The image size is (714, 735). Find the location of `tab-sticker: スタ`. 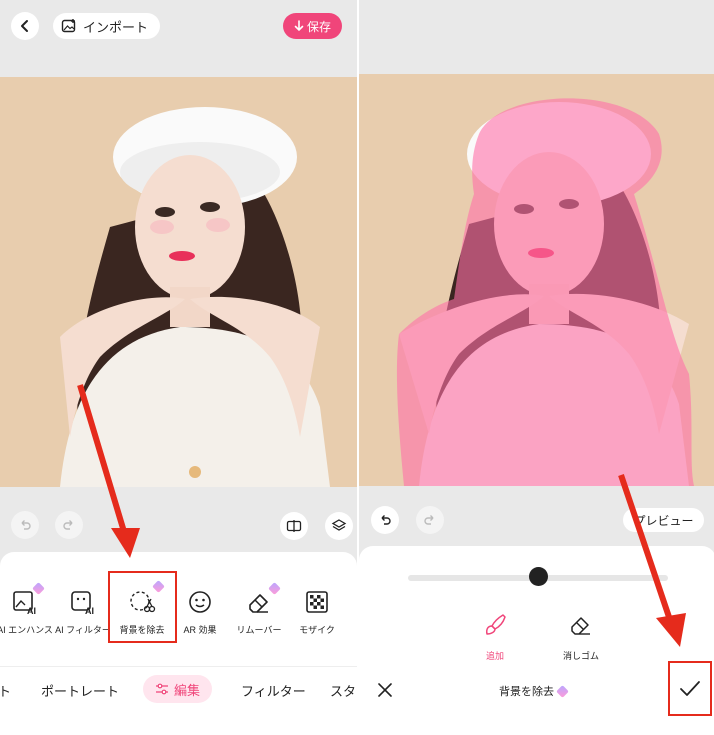

tab-sticker: スタ is located at coordinates (343, 690).